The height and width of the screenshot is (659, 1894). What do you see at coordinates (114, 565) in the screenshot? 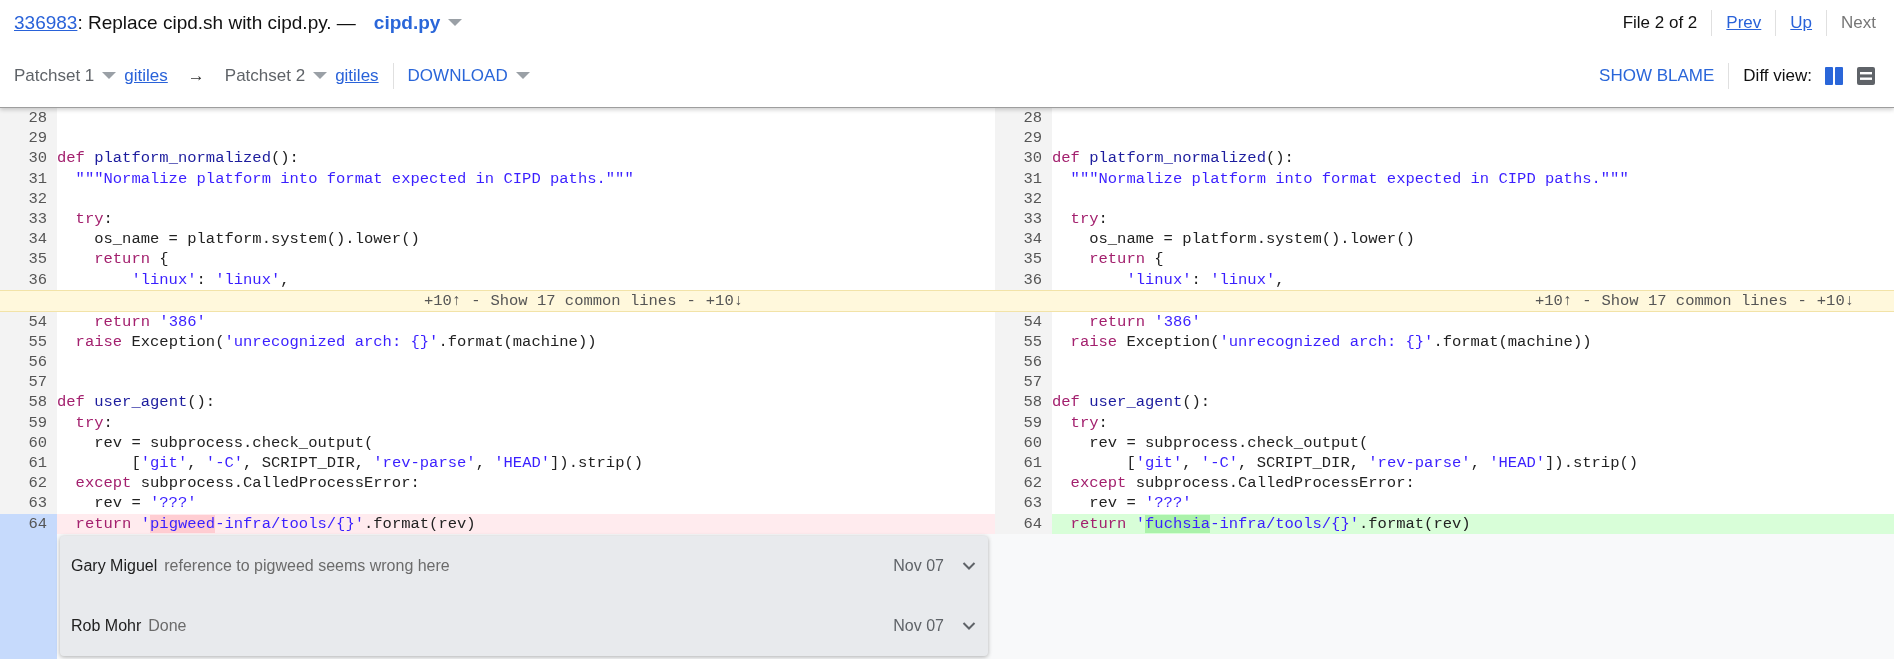
I see `comment-author: Gary Miguel` at bounding box center [114, 565].